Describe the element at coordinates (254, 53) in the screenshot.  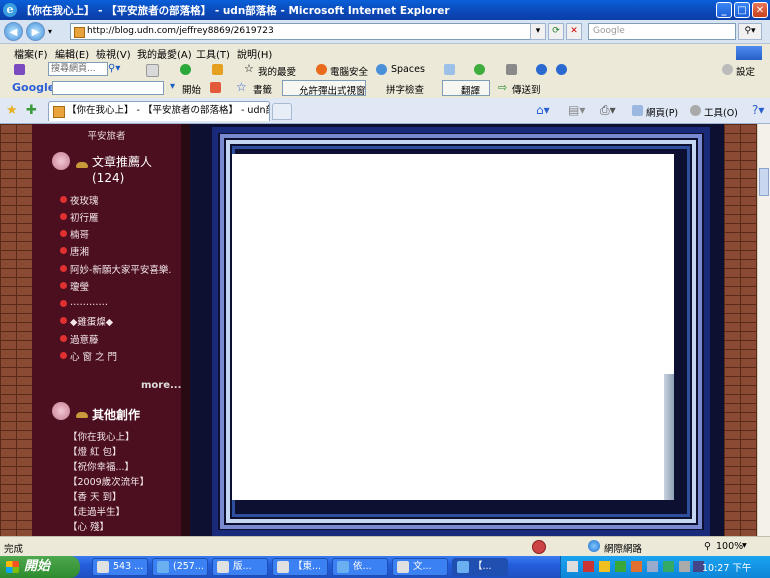
I see `menu-help: 說明(H)` at that location.